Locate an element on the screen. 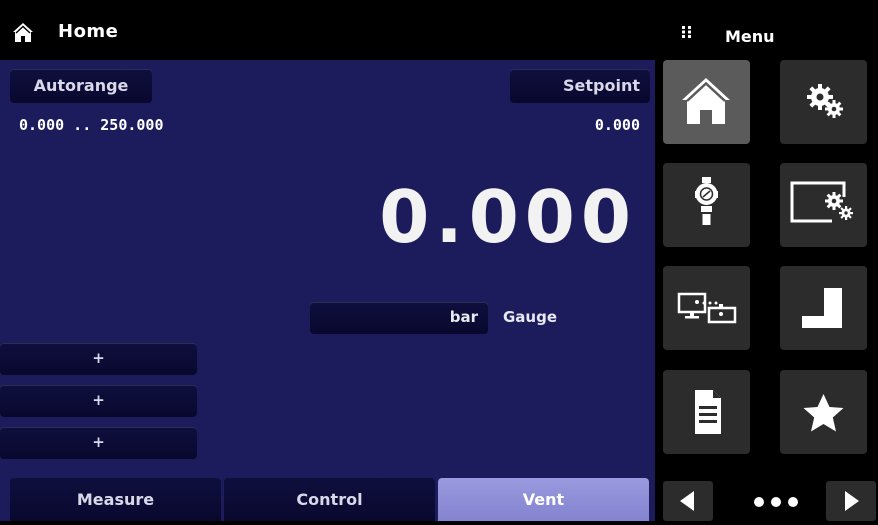 The height and width of the screenshot is (525, 878). pressure-sensor-icon is located at coordinates (706, 201).